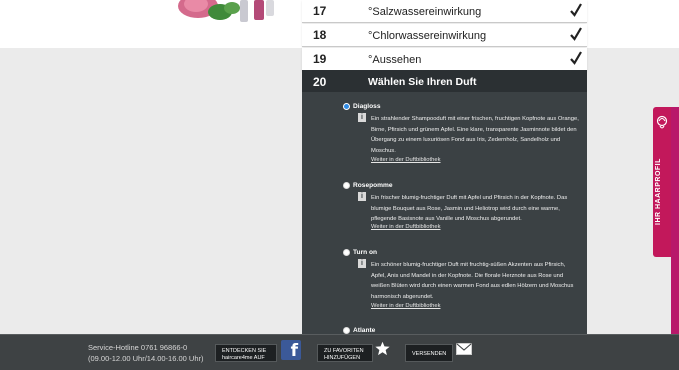 This screenshot has height=370, width=679. What do you see at coordinates (364, 330) in the screenshot?
I see `scent-name: Atlante` at bounding box center [364, 330].